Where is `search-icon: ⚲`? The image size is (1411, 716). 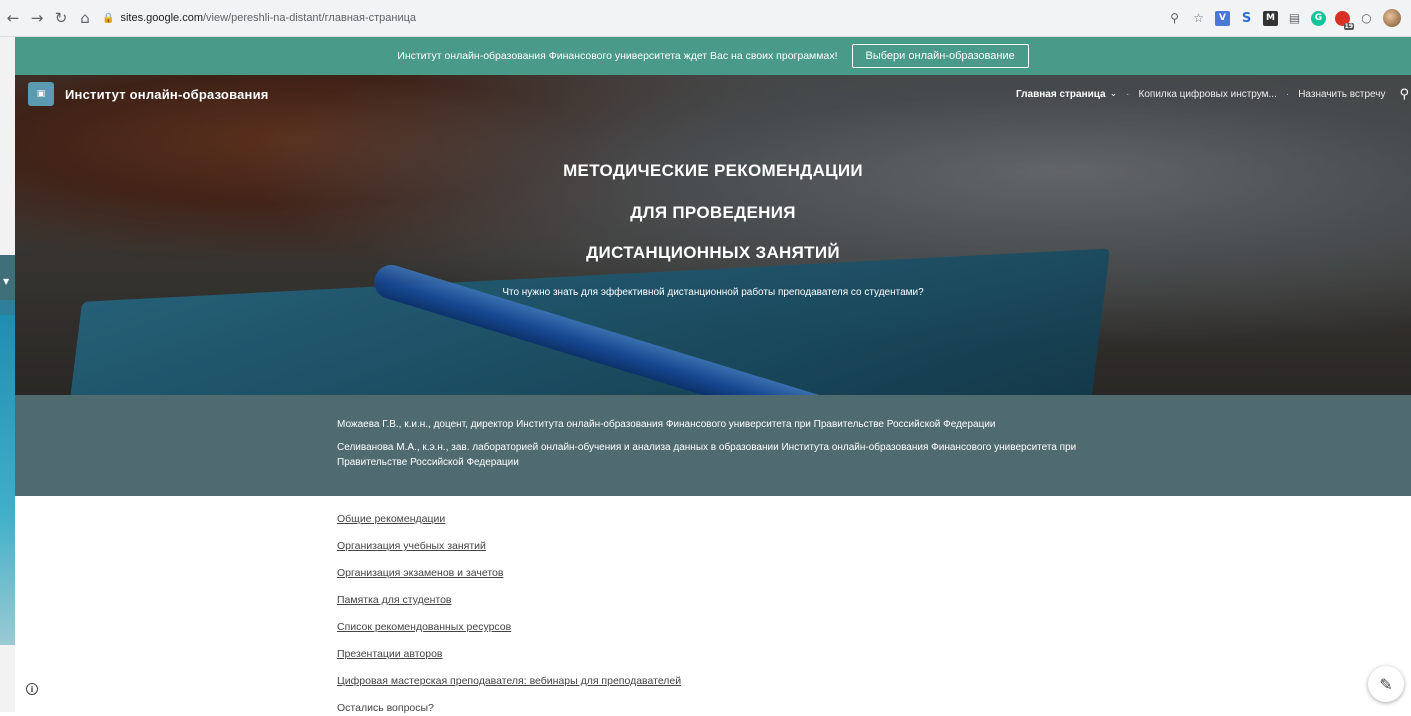
search-icon: ⚲ is located at coordinates (1404, 94).